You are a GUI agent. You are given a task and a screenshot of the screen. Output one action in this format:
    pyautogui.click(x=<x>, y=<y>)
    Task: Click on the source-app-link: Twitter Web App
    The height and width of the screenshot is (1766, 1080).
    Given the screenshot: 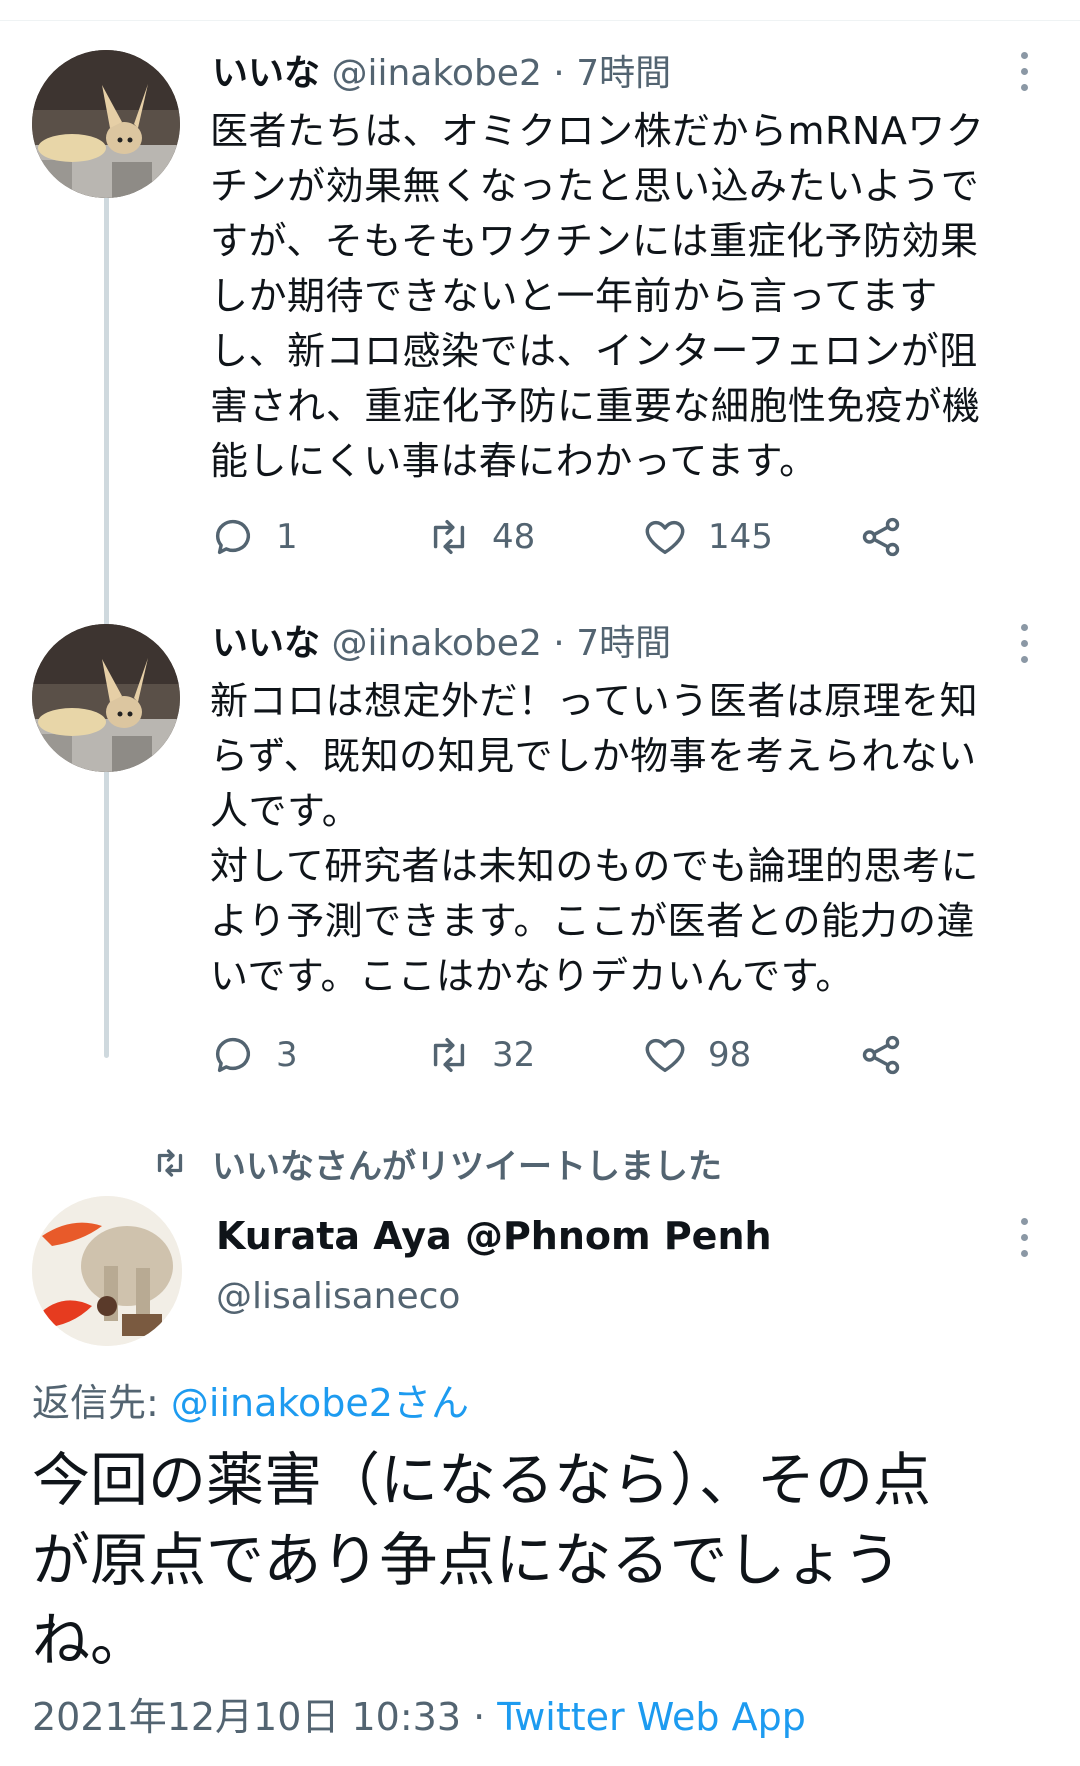 What is the action you would take?
    pyautogui.click(x=651, y=1717)
    